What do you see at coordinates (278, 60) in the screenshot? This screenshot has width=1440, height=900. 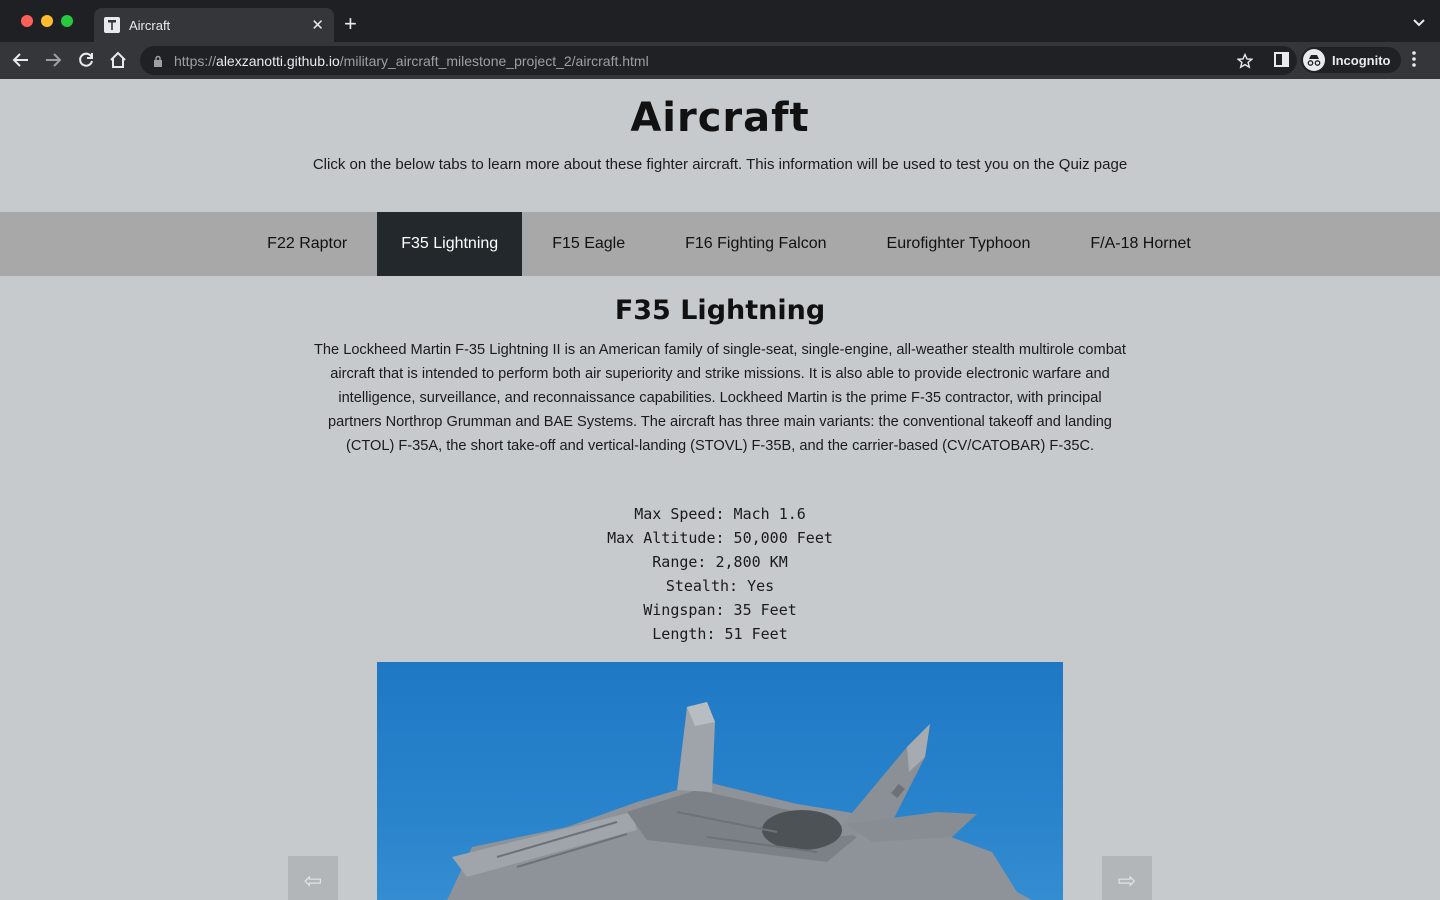 I see `url-host: alexzanotti.github.io` at bounding box center [278, 60].